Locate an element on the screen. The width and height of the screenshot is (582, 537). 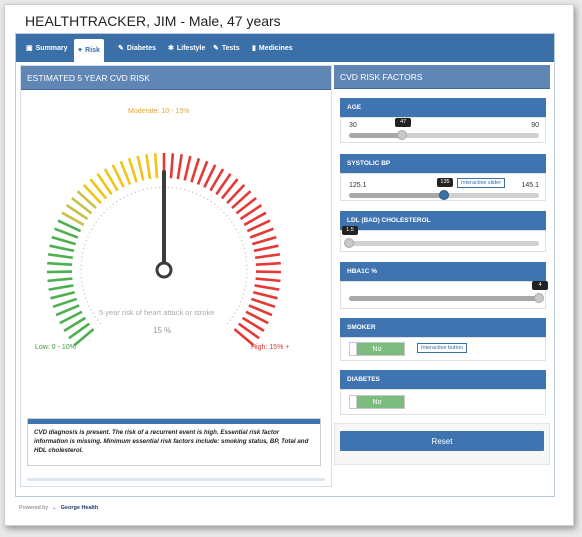
button-tooltip: Interactive button is located at coordinates (442, 348).